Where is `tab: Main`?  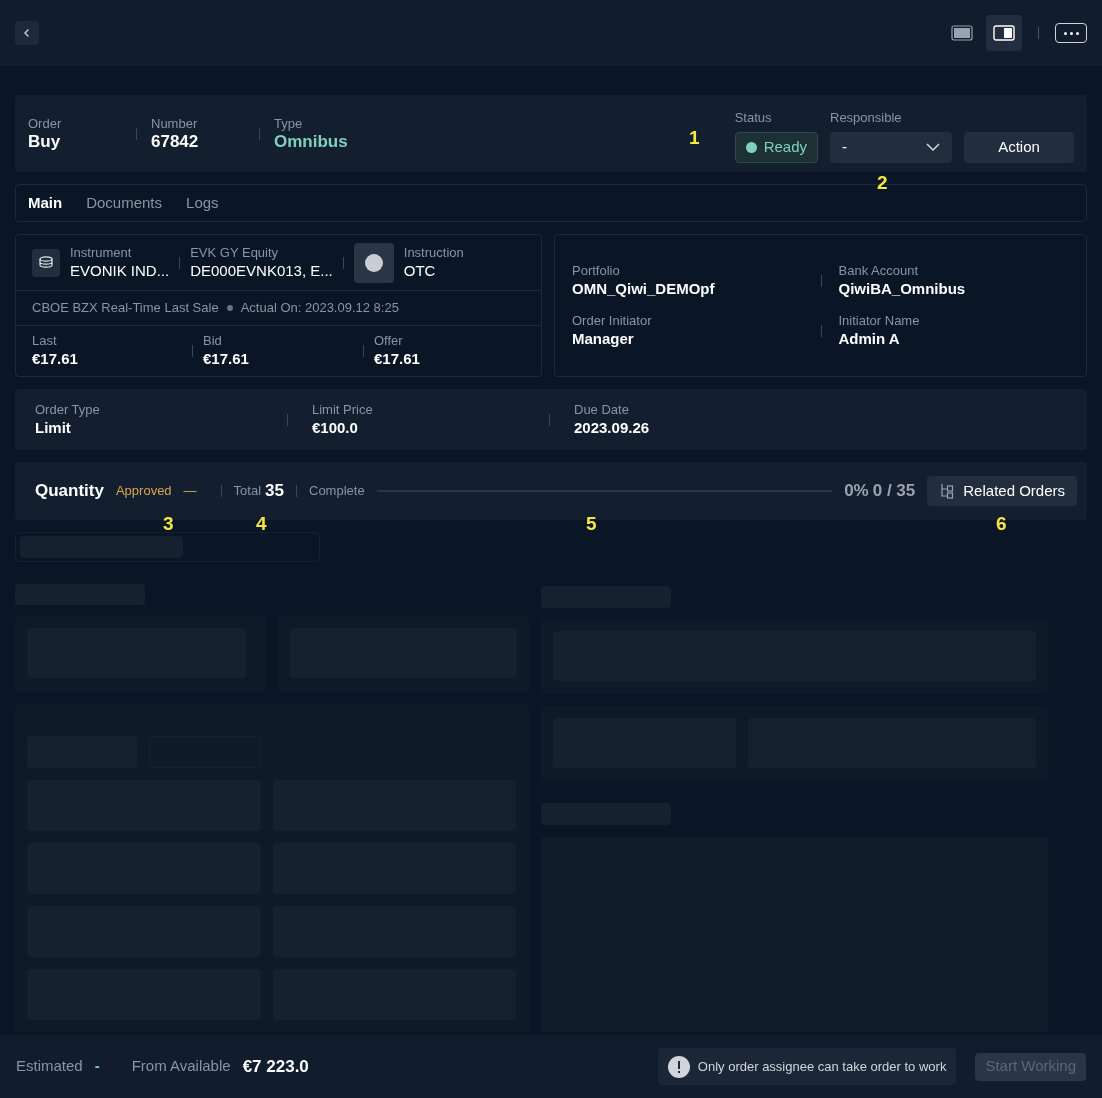
tab: Main is located at coordinates (45, 203).